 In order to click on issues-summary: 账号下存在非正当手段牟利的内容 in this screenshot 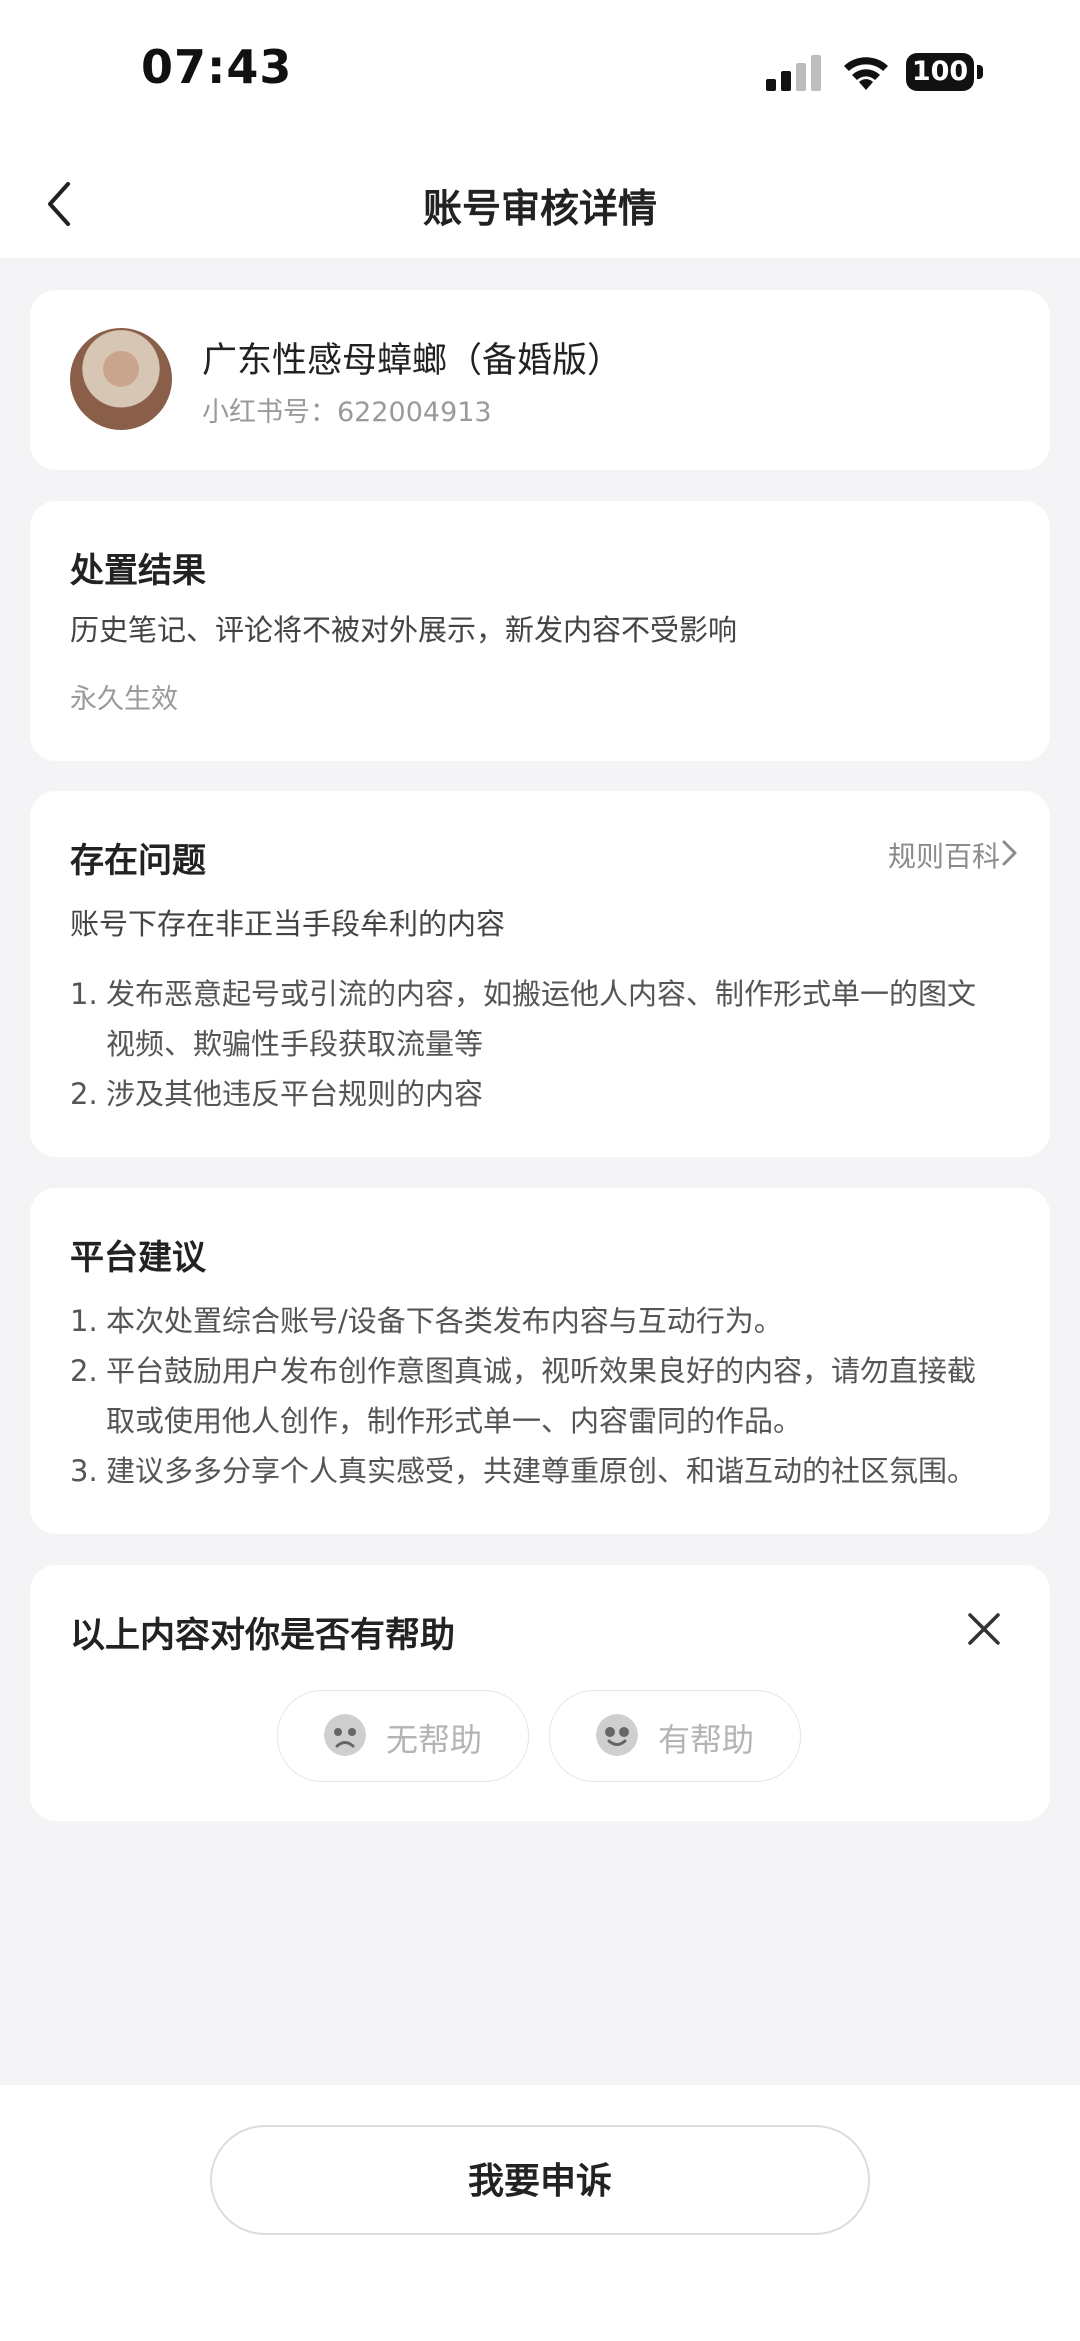, I will do `click(288, 924)`.